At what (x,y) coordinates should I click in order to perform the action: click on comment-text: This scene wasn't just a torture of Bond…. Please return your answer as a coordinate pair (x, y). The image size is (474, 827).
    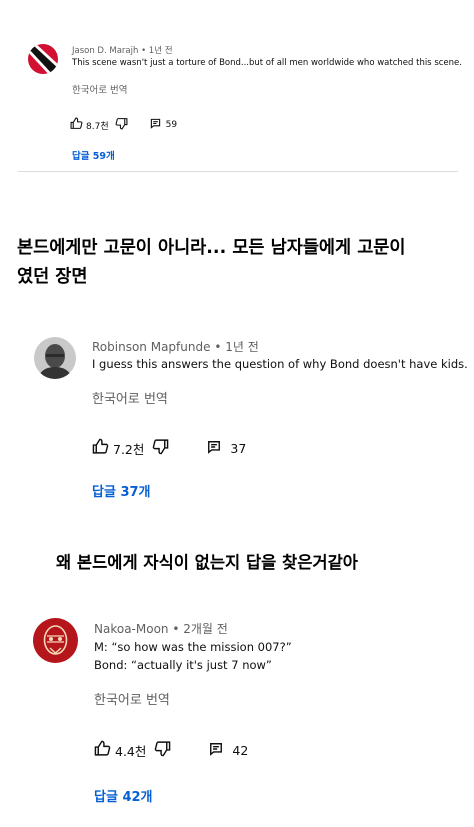
    Looking at the image, I should click on (267, 63).